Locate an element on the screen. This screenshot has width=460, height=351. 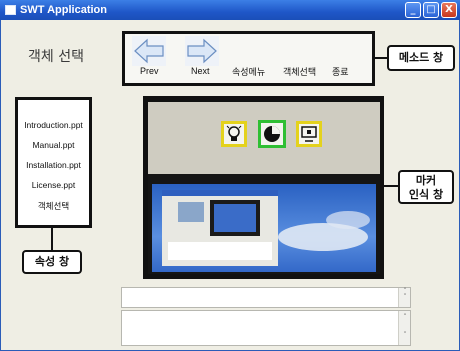
object-select-button: 객체선택 is located at coordinates (299, 71).